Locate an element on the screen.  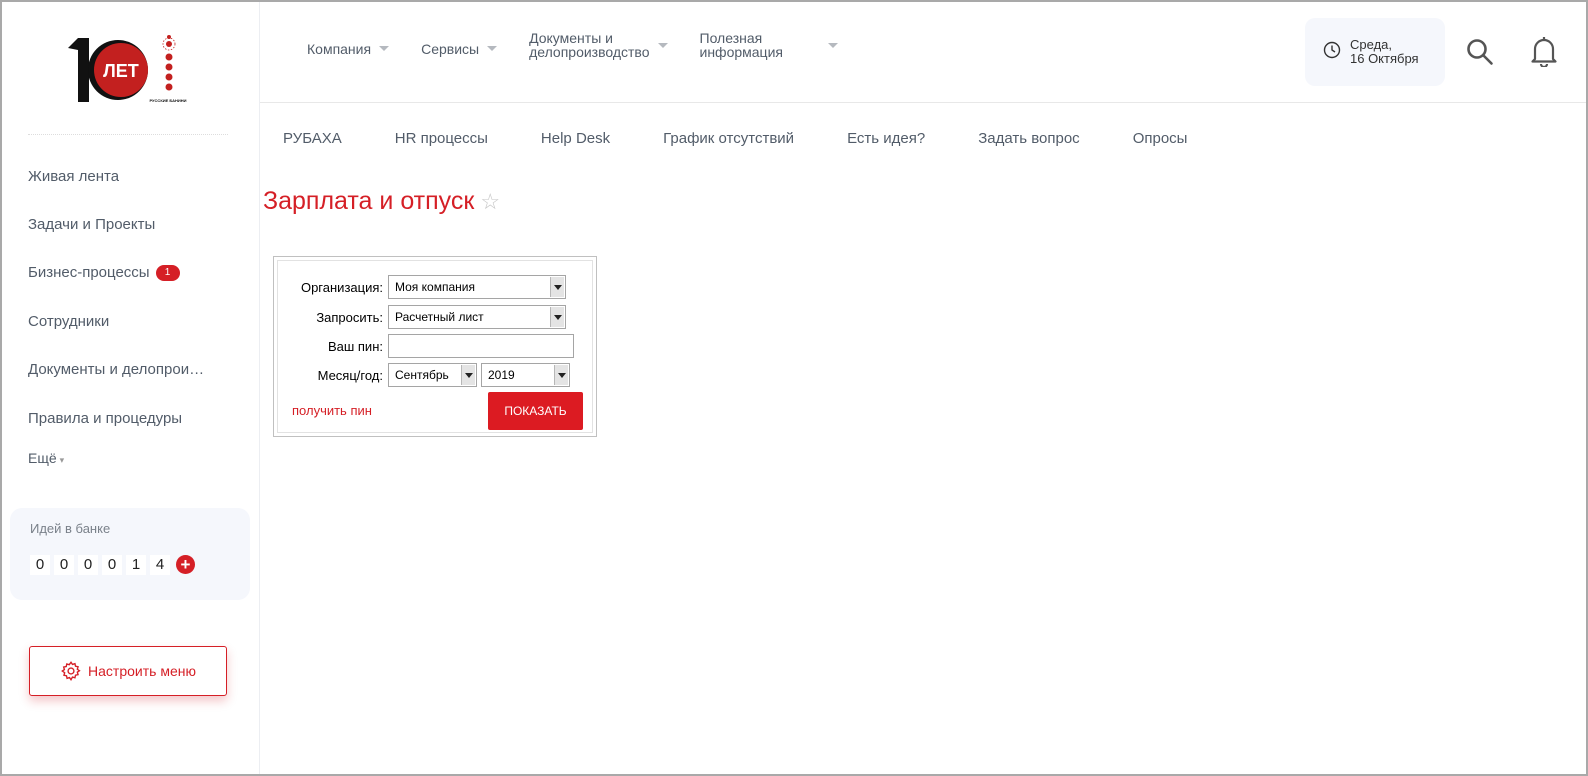
org-value: Моя компания is located at coordinates (435, 287).